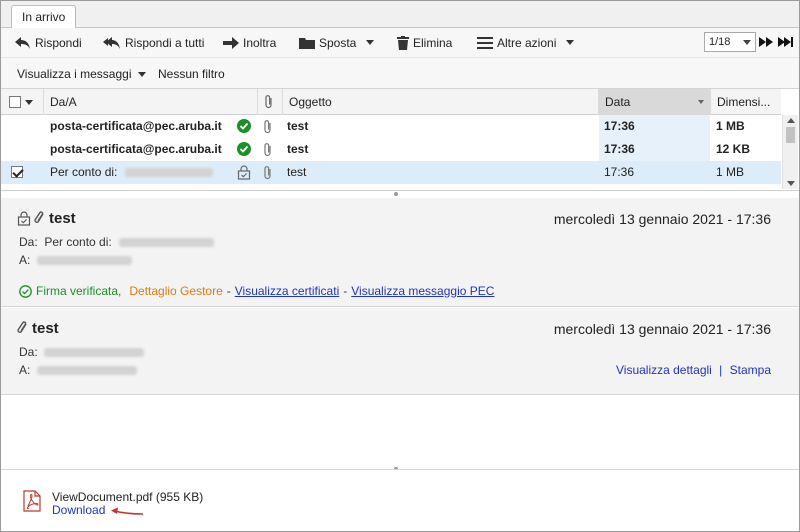  What do you see at coordinates (790, 135) in the screenshot?
I see `scroll-thumb` at bounding box center [790, 135].